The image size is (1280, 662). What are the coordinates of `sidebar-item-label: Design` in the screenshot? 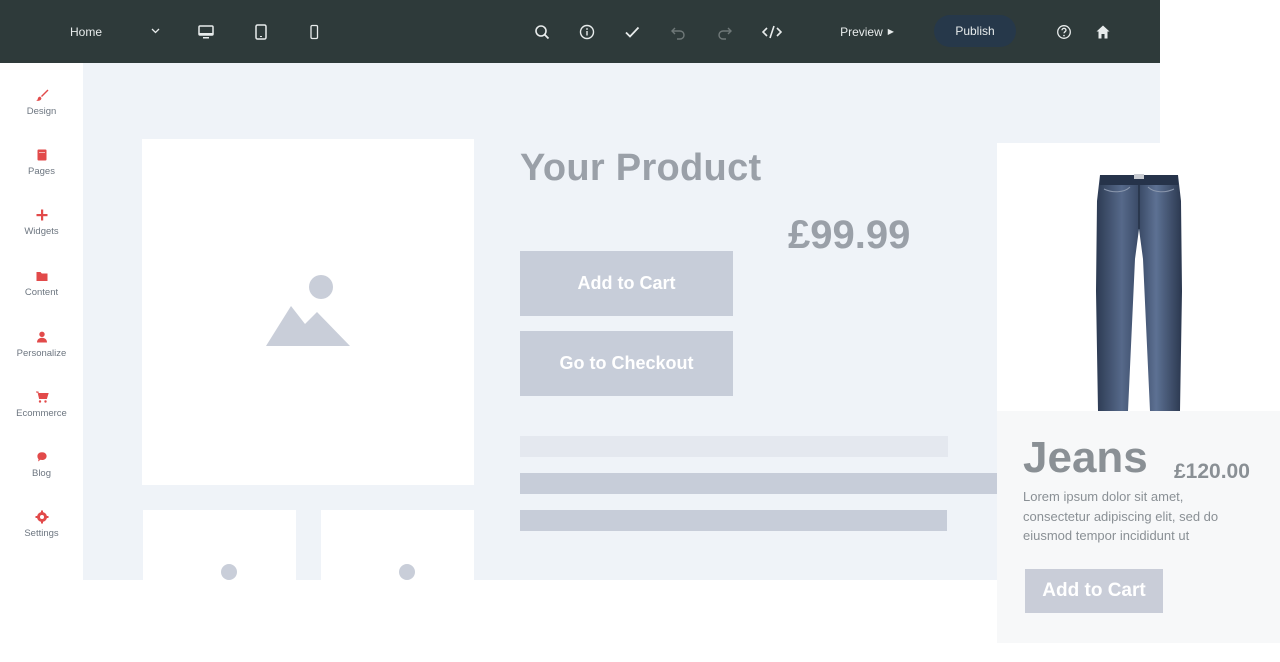 It's located at (41, 111).